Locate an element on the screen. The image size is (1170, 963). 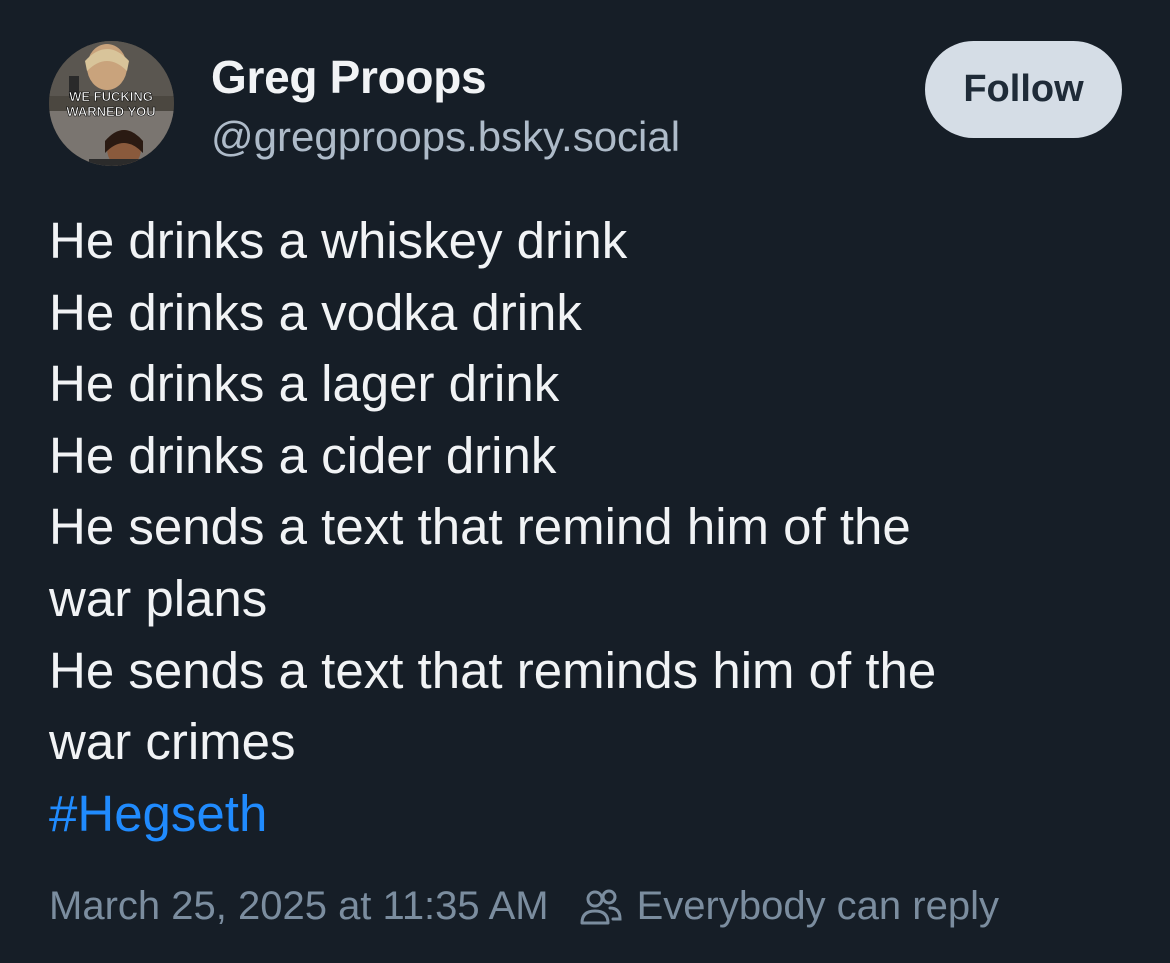
post-line: He drinks a vodka drink is located at coordinates (315, 312).